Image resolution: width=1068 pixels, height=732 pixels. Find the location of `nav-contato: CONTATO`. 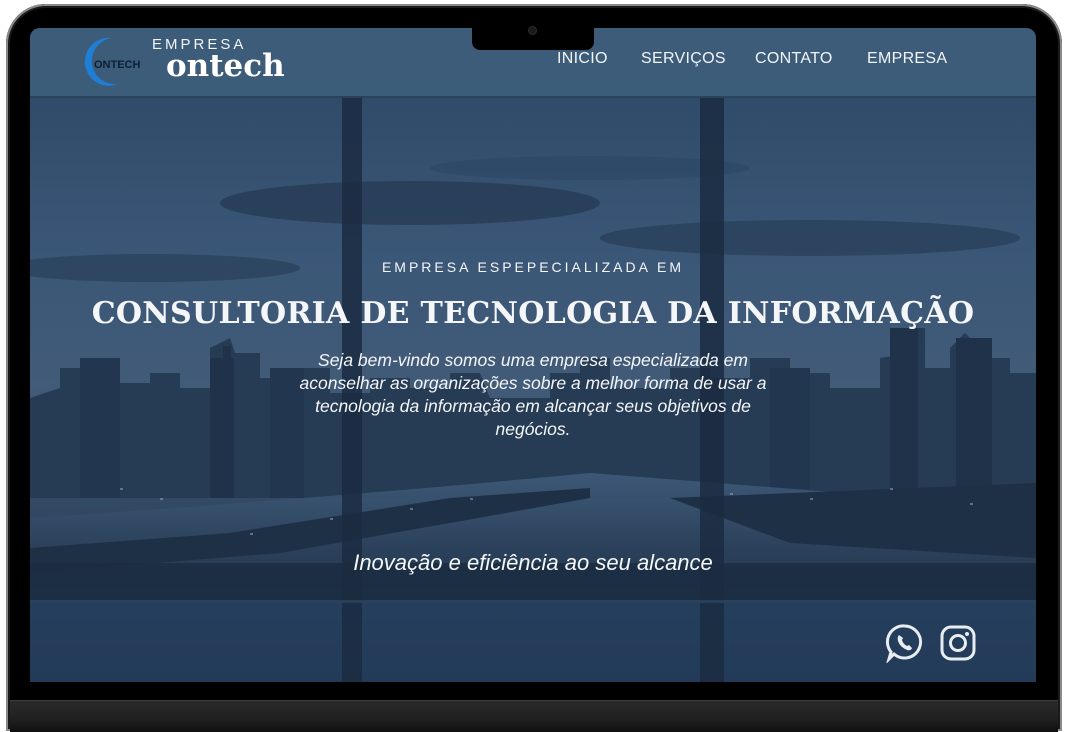

nav-contato: CONTATO is located at coordinates (794, 59).